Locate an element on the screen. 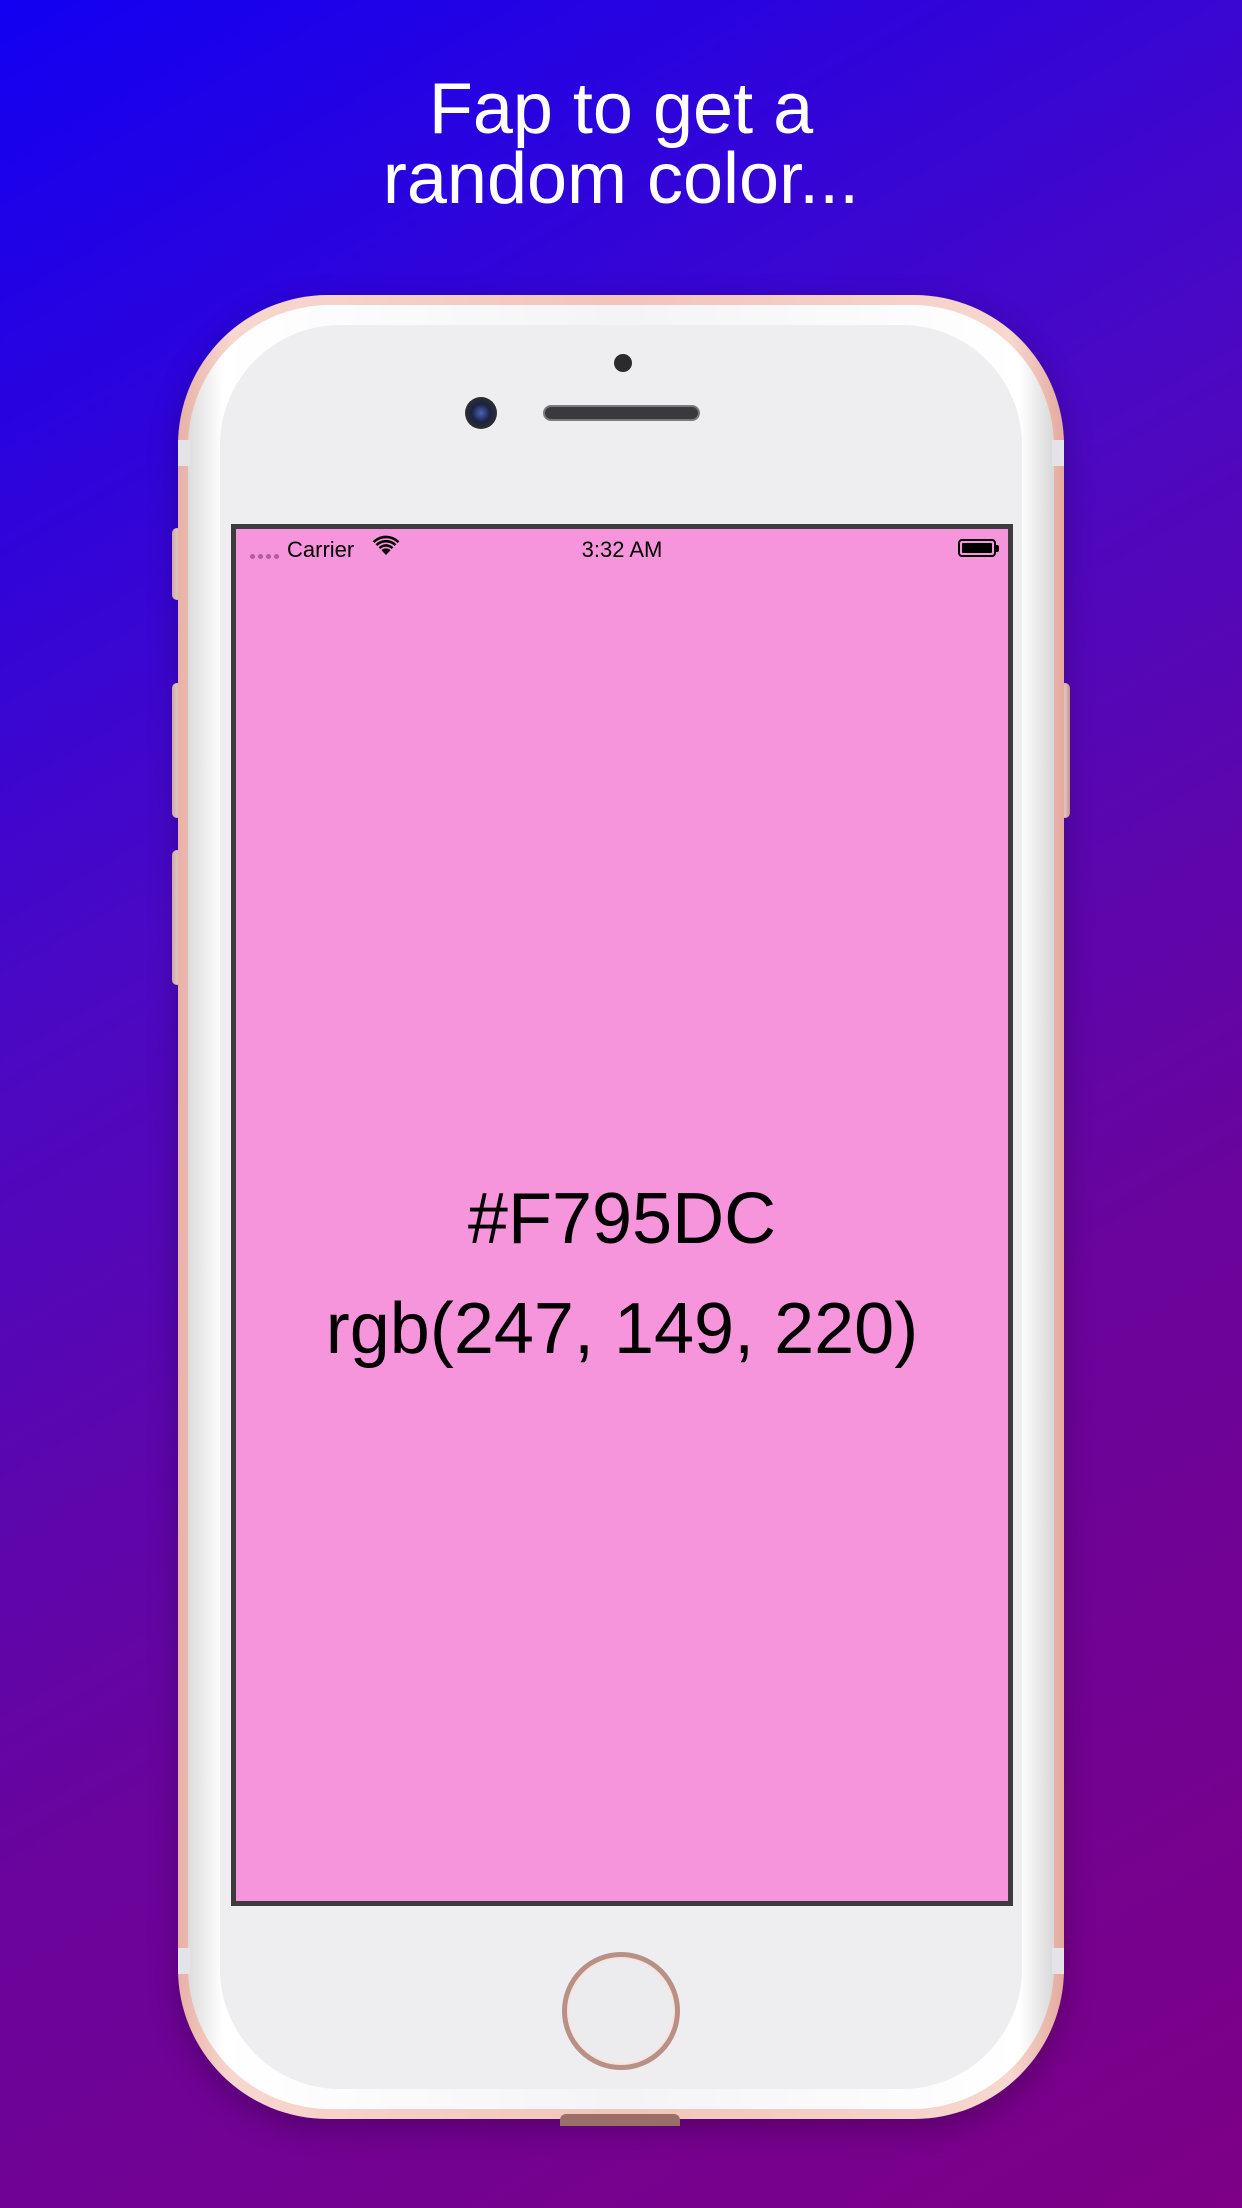 This screenshot has height=2208, width=1242. battery-icon is located at coordinates (978, 548).